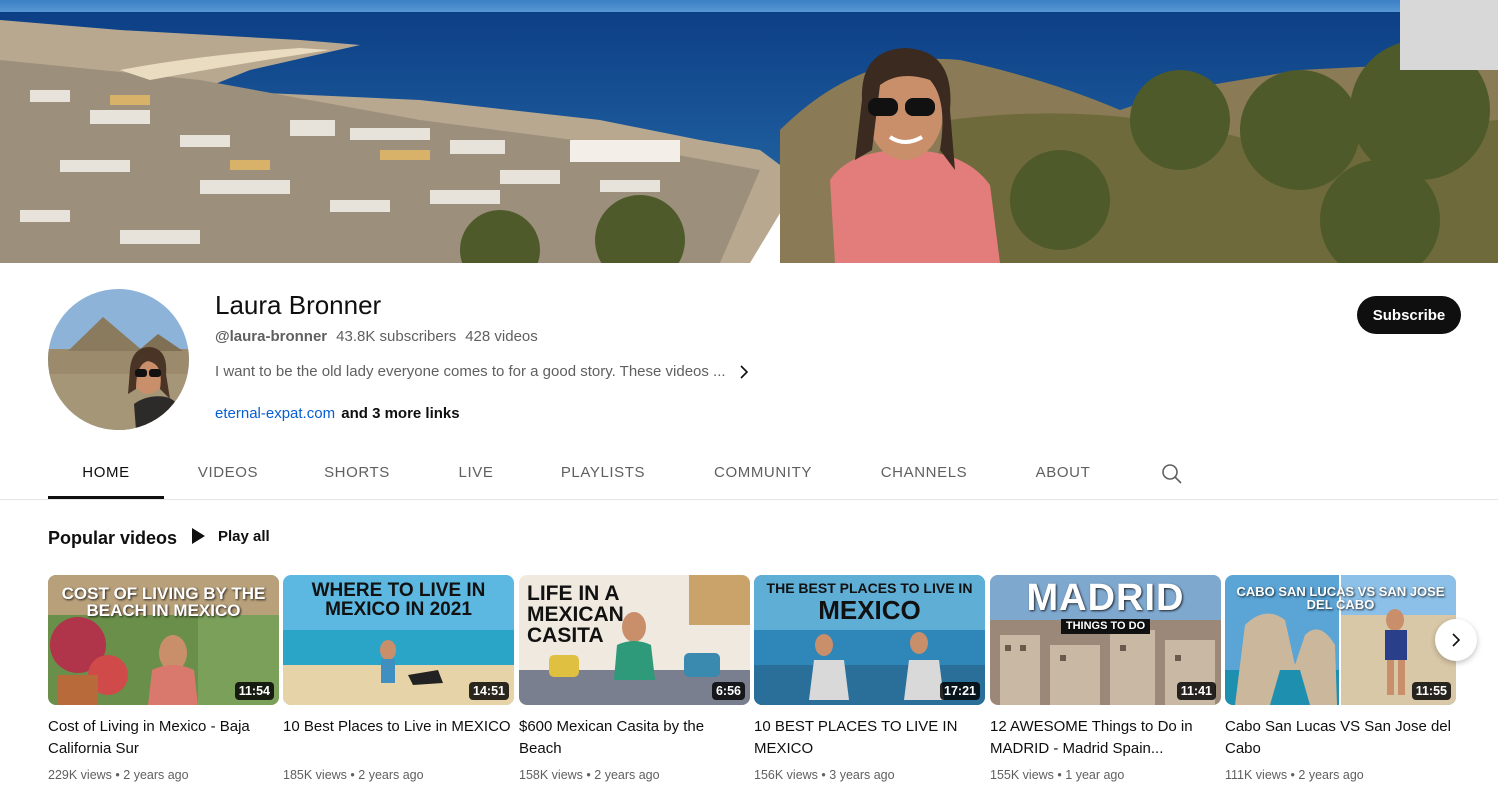 This screenshot has height=808, width=1498. I want to click on thumbnail-caption-line: CABO SAN LUCAS VS SAN JOSE DEL CABO, so click(1340, 598).